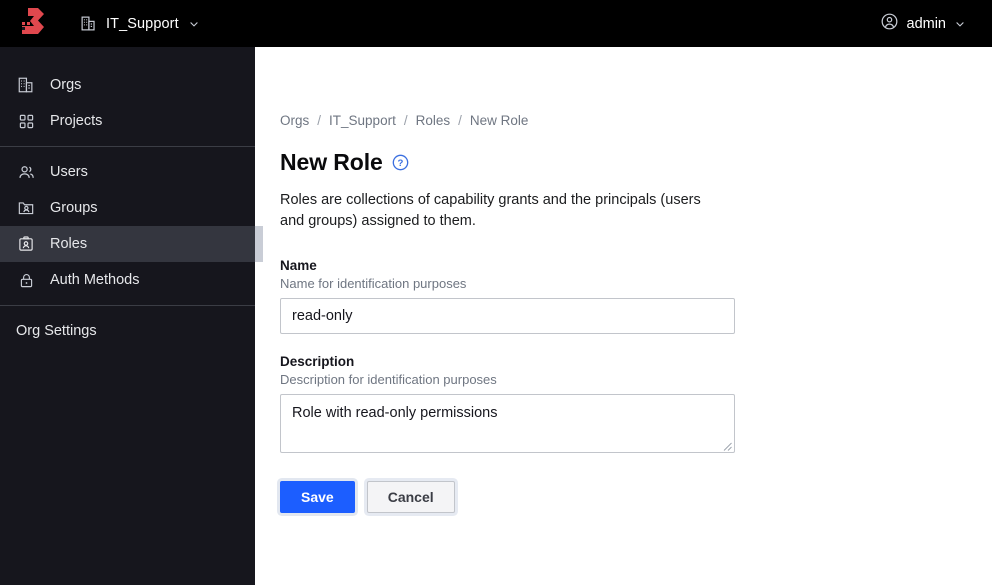 This screenshot has width=992, height=585. I want to click on sidebar-item-label: Projects, so click(76, 120).